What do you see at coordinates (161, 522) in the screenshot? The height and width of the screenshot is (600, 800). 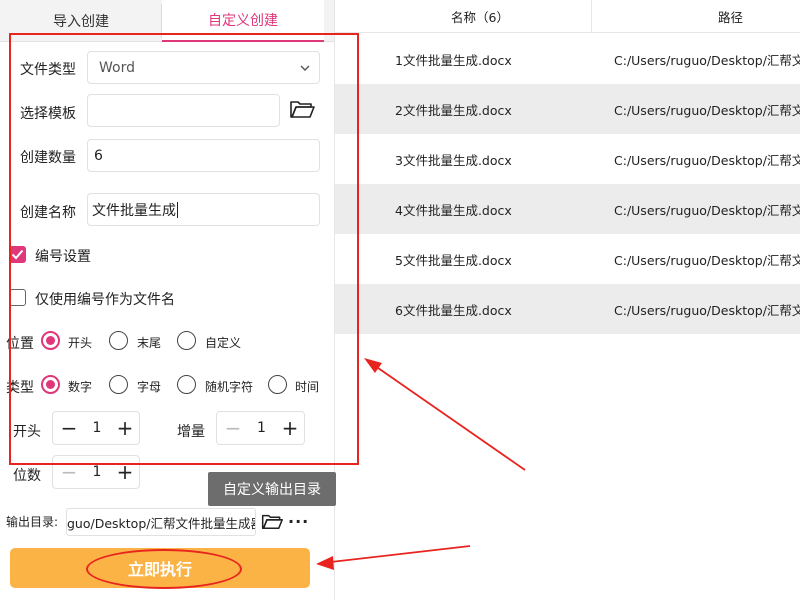 I see `output-dir-input: guo/Desktop/汇帮文件批量生成器` at bounding box center [161, 522].